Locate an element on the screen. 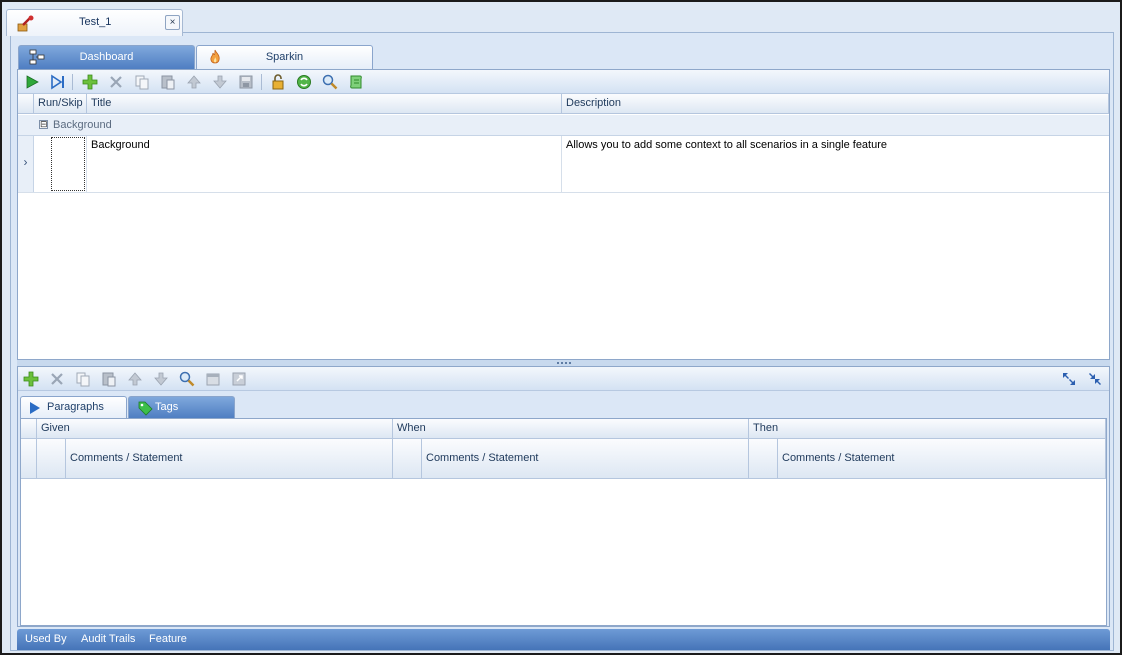  document-title: Test_1 is located at coordinates (95, 22).